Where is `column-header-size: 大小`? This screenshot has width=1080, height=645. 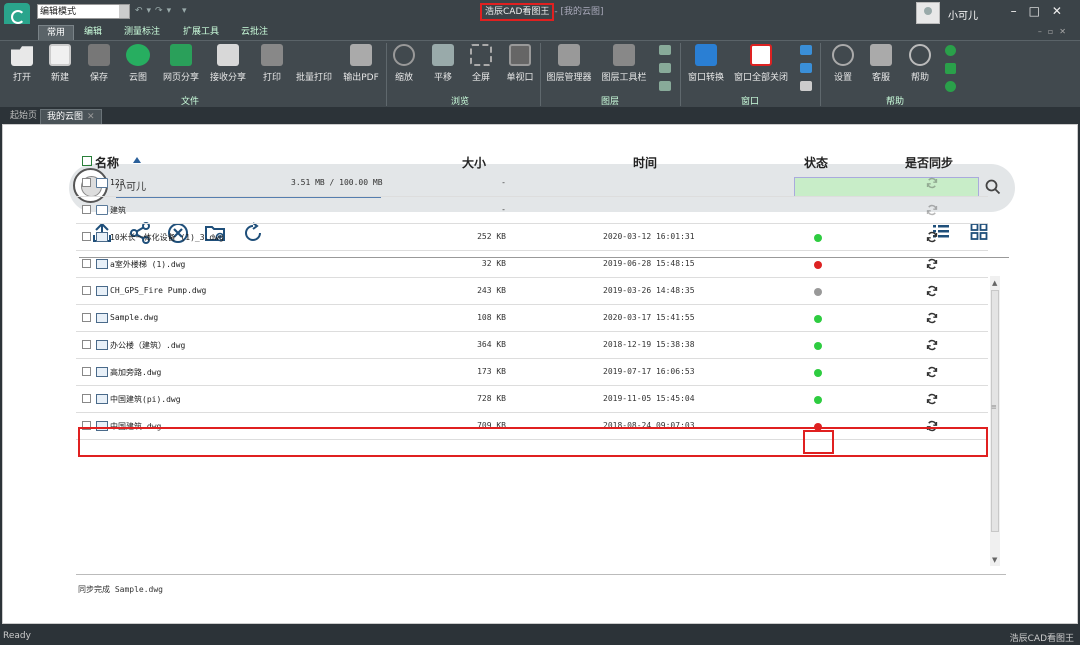
column-header-size: 大小 is located at coordinates (474, 162).